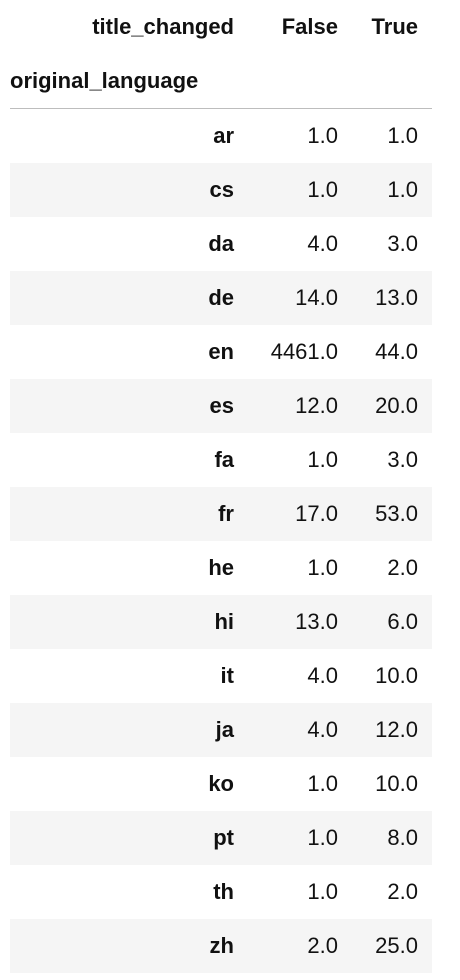  I want to click on row-index-label: he, so click(221, 567).